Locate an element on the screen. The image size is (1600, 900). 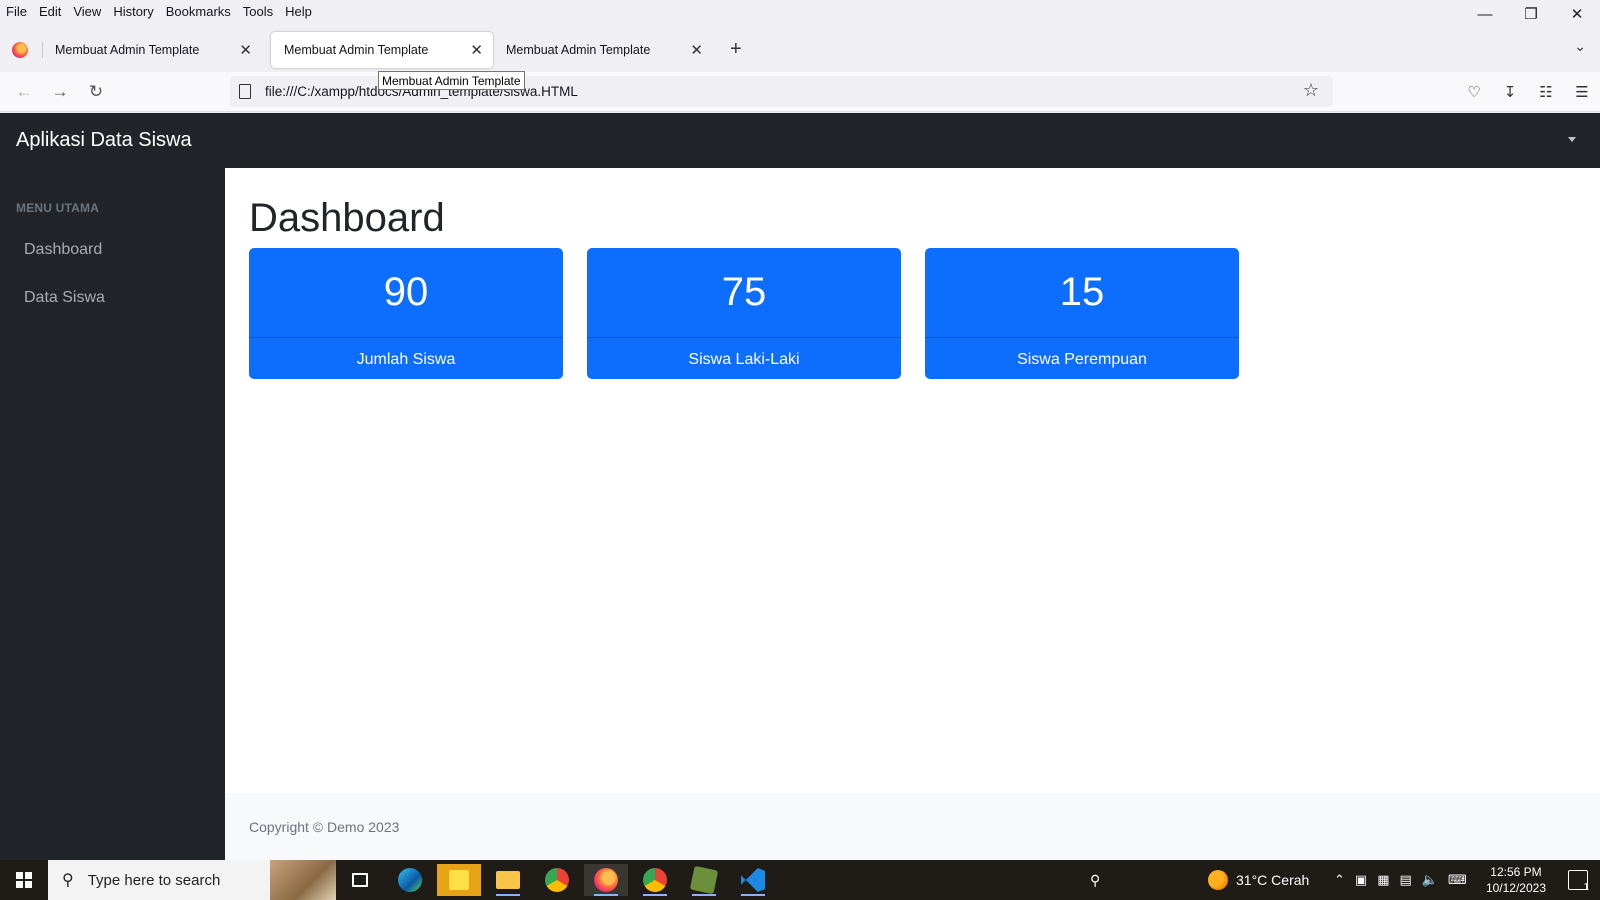
clock: 12:56 PM 10/12/2023 is located at coordinates (1516, 880).